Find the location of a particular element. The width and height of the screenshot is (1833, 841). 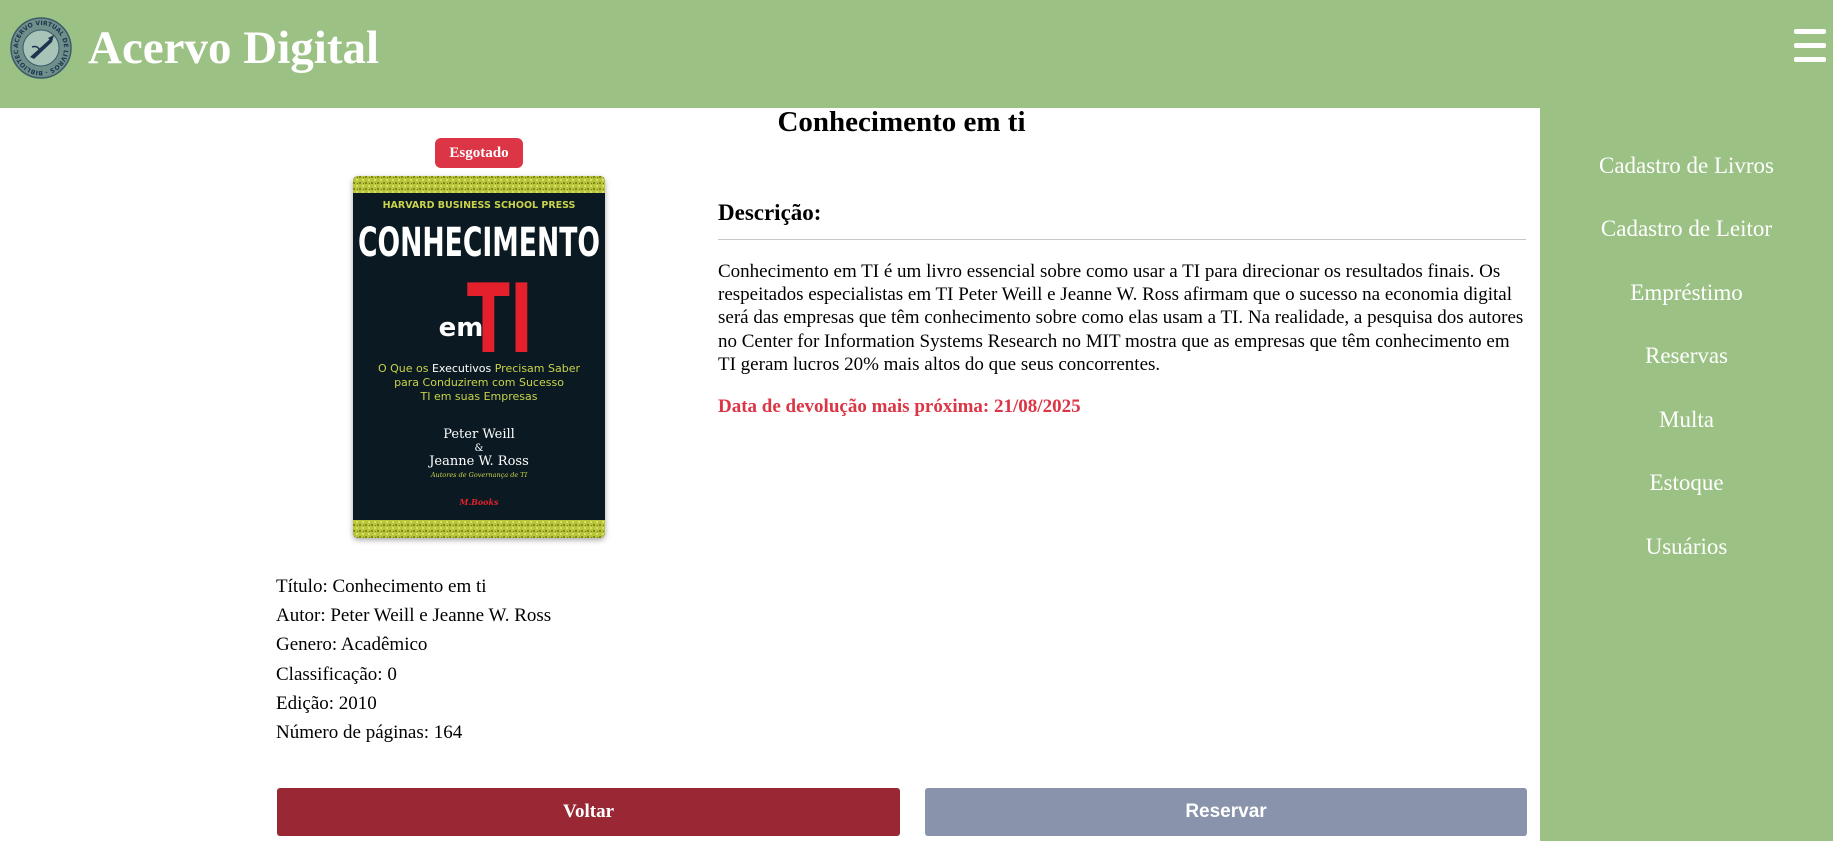

sidebar-item-cadastro-livros: Cadastro de Livros is located at coordinates (1686, 166).